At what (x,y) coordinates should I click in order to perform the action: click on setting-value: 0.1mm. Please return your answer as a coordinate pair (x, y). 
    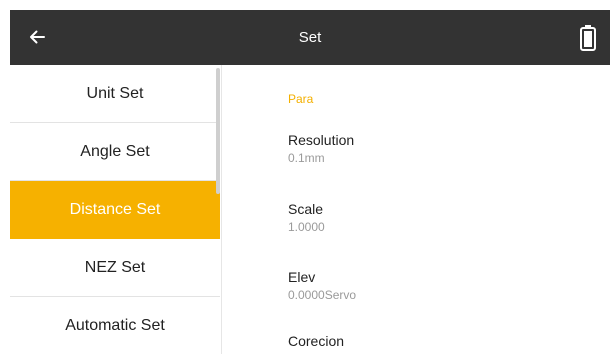
    Looking at the image, I should click on (306, 158).